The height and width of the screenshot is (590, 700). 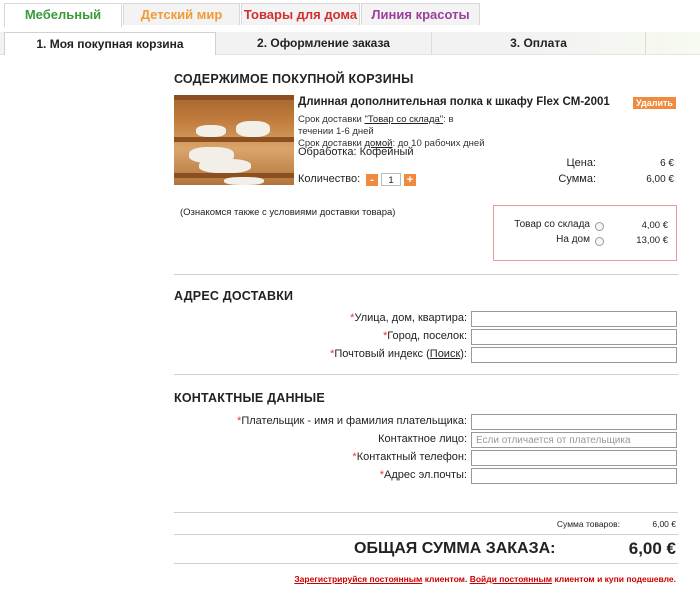 I want to click on tab-beauty-line-label: Линия красоты, so click(x=420, y=14).